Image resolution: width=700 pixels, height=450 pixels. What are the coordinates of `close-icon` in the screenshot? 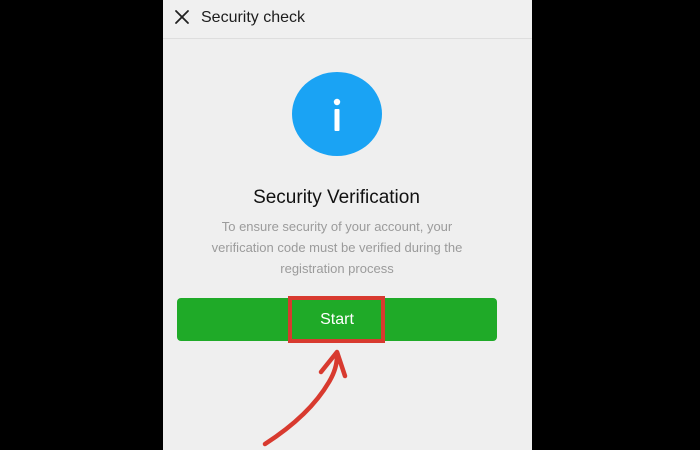 It's located at (182, 17).